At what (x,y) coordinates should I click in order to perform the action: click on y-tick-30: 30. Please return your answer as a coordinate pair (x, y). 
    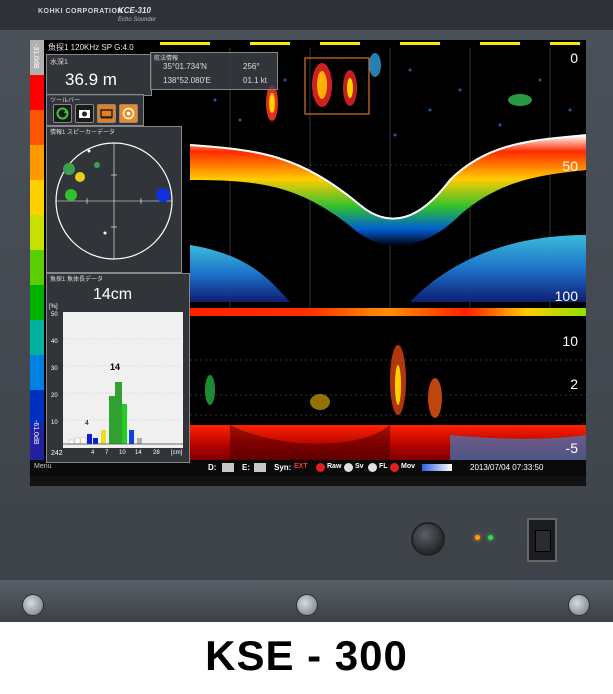
    Looking at the image, I should click on (54, 369).